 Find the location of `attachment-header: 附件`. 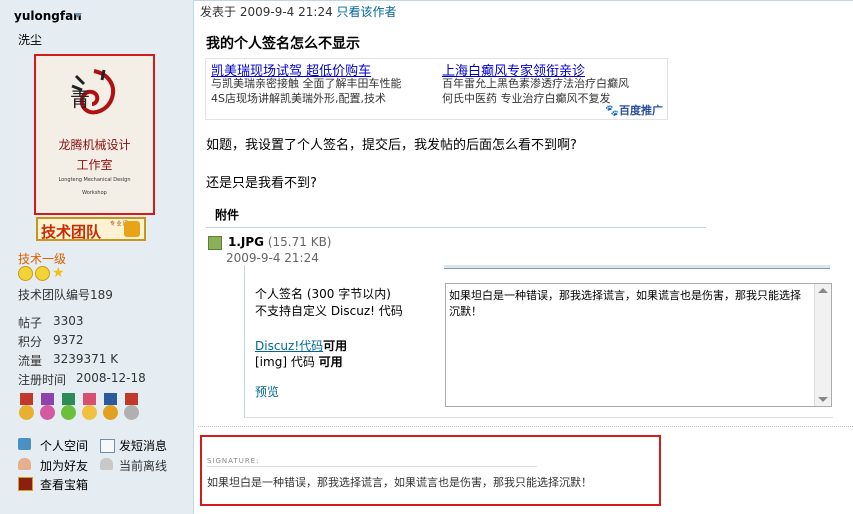

attachment-header: 附件 is located at coordinates (456, 213).